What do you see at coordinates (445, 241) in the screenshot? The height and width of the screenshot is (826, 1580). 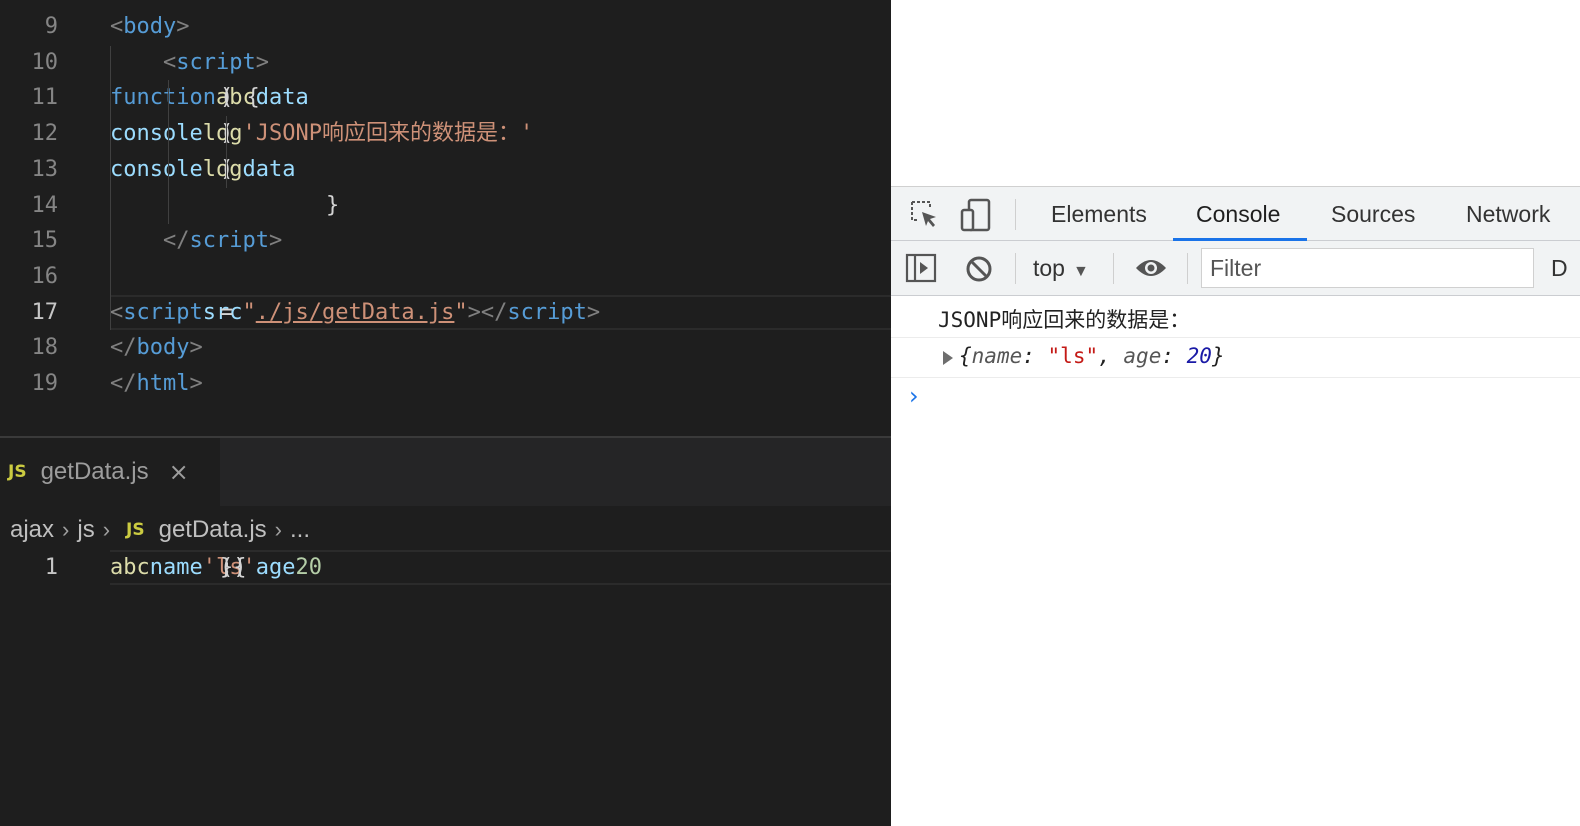 I see `code-line: 15 </script>` at bounding box center [445, 241].